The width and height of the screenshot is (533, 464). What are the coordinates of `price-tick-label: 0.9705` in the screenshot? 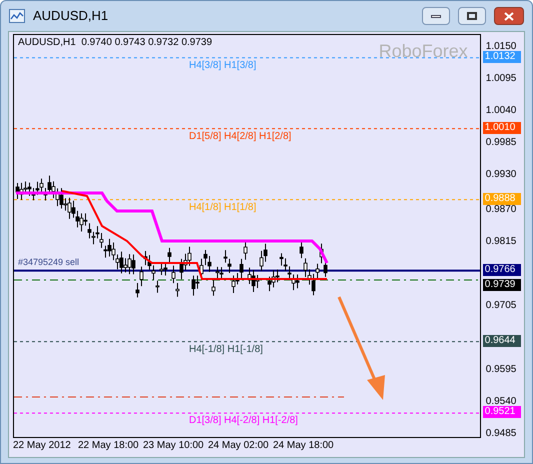 It's located at (501, 306).